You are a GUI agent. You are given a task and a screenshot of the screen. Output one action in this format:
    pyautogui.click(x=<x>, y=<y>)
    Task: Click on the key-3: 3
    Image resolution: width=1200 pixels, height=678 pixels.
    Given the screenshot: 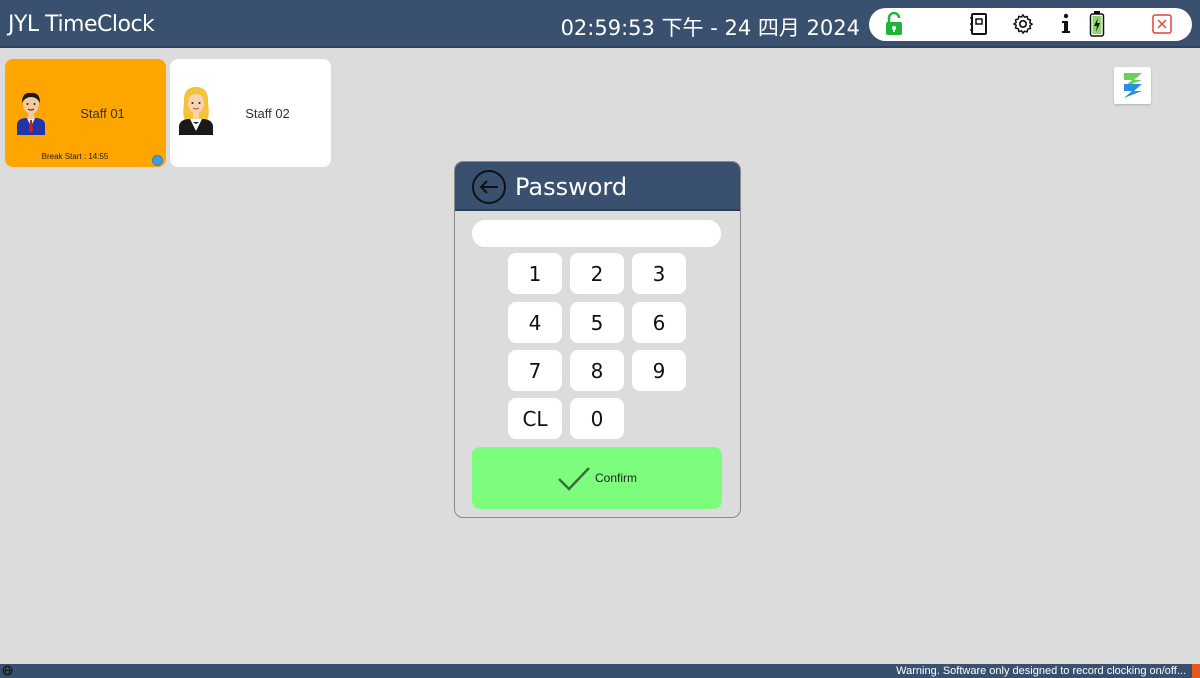 What is the action you would take?
    pyautogui.click(x=659, y=273)
    